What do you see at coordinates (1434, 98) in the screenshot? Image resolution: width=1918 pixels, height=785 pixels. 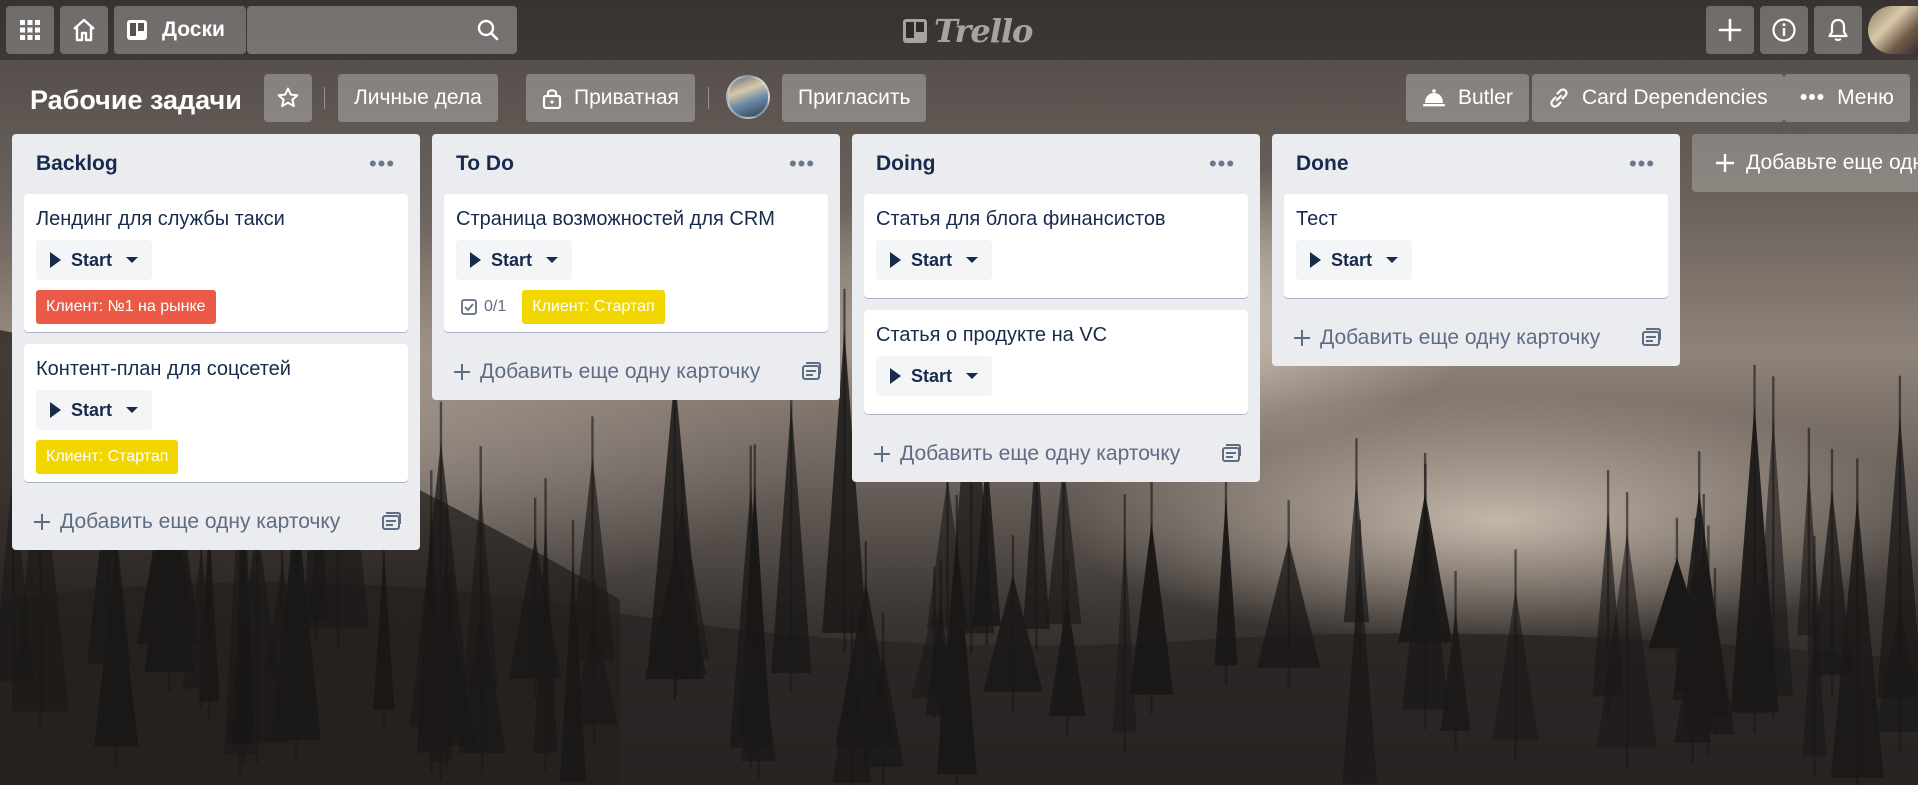 I see `butler-bell-icon` at bounding box center [1434, 98].